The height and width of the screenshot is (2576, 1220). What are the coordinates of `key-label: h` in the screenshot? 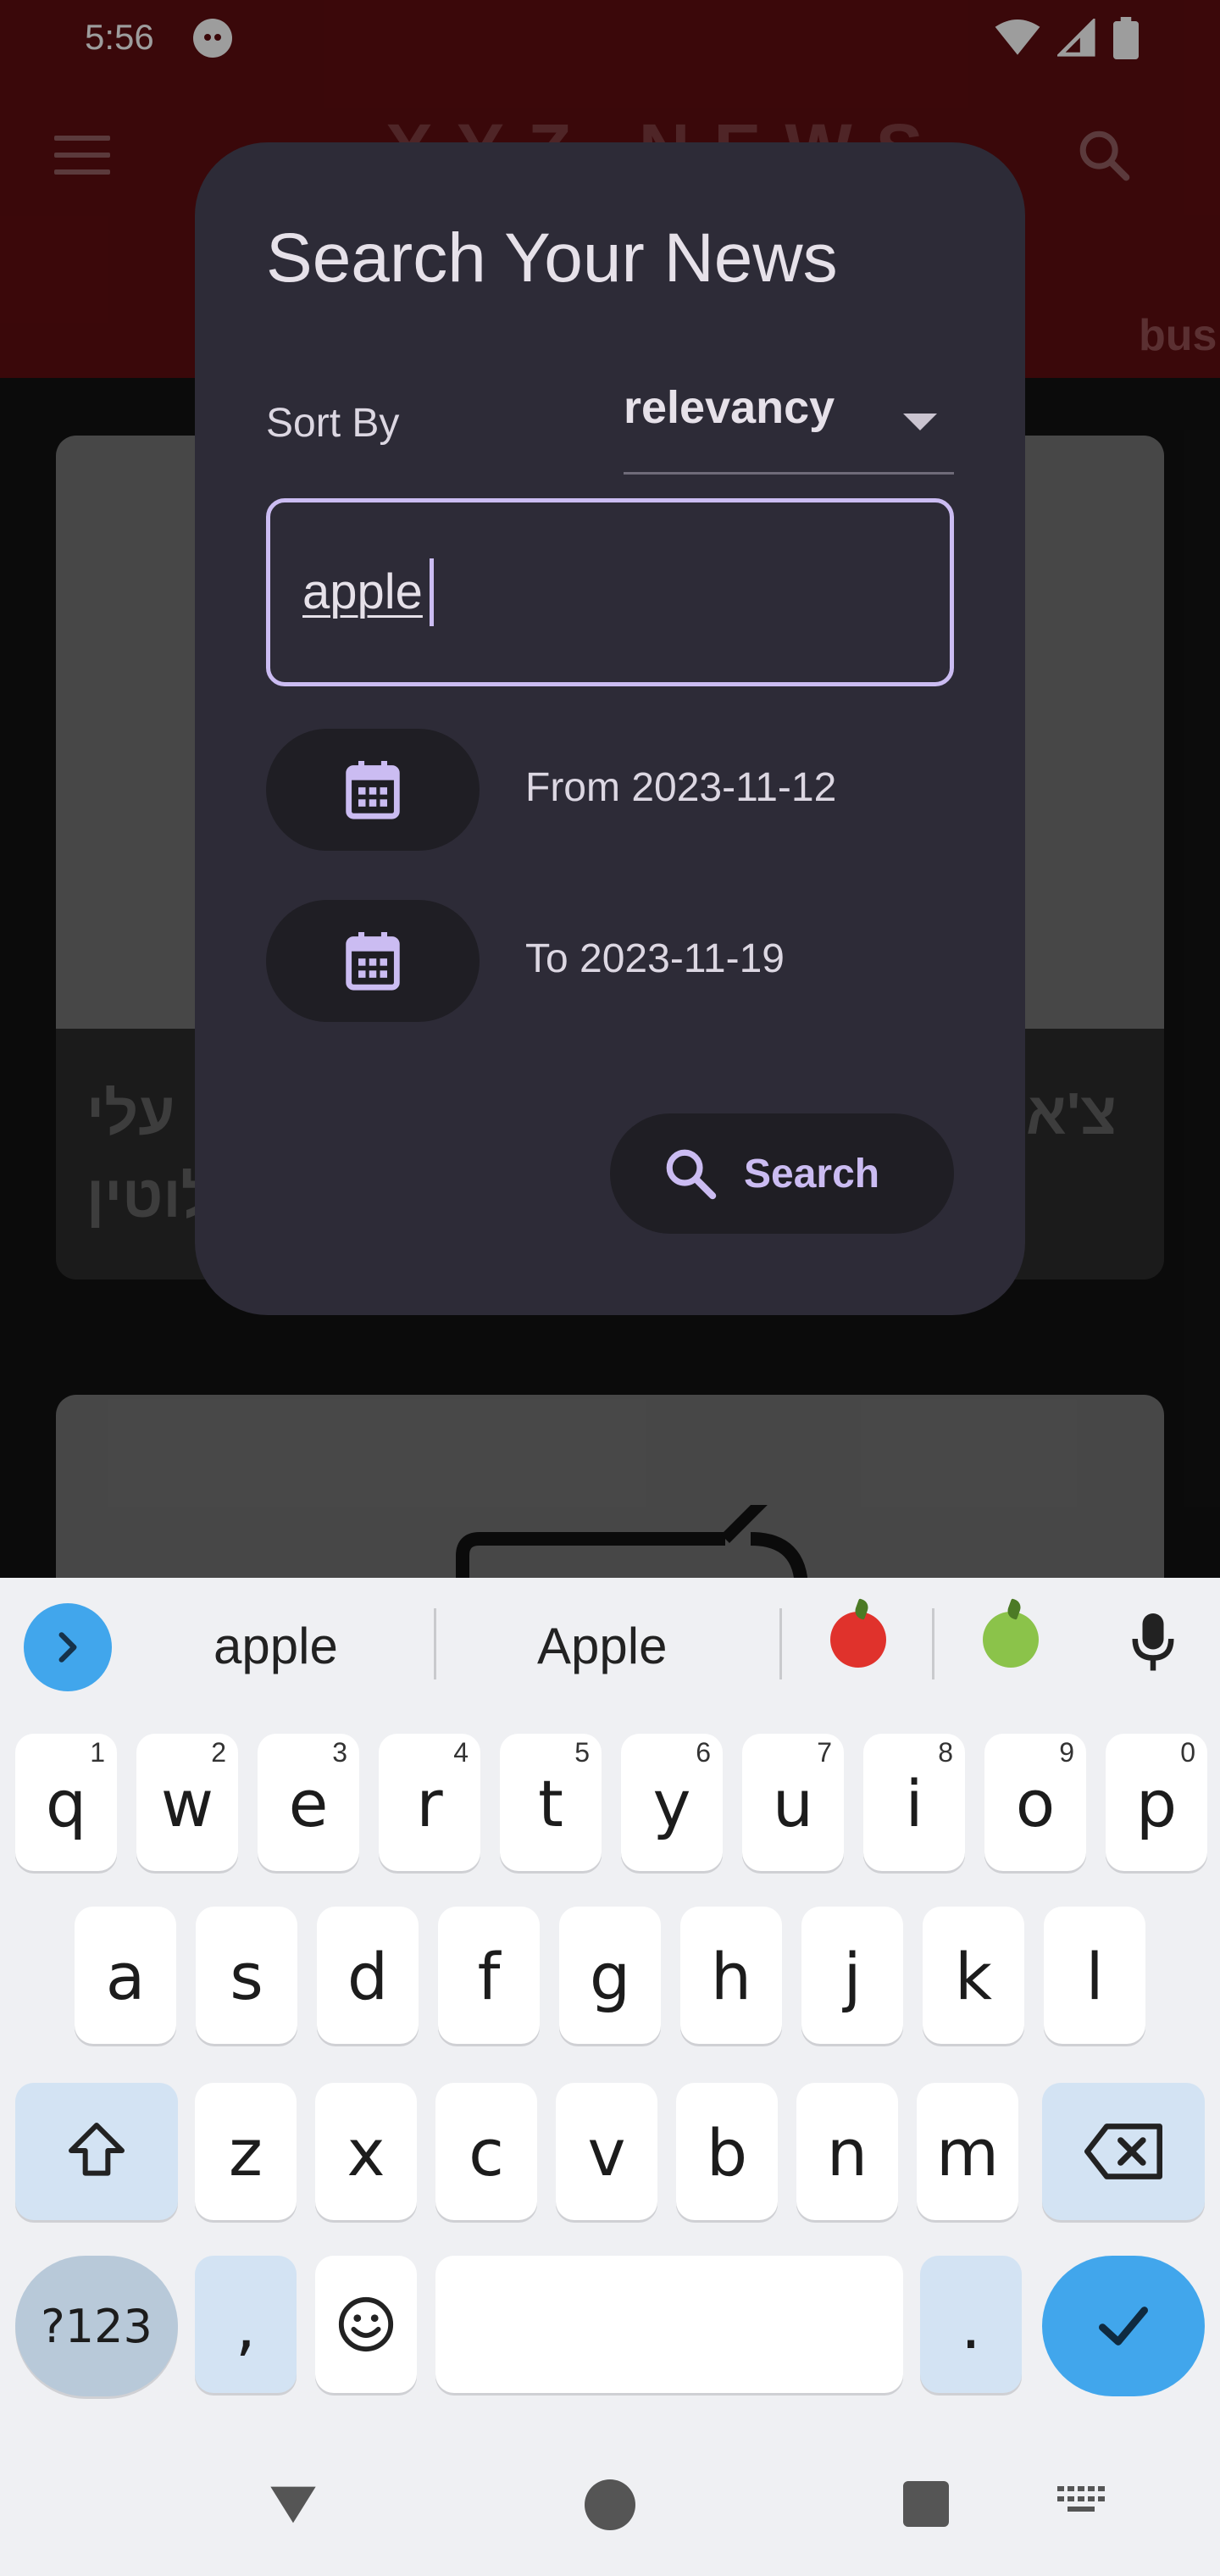 It's located at (731, 1976).